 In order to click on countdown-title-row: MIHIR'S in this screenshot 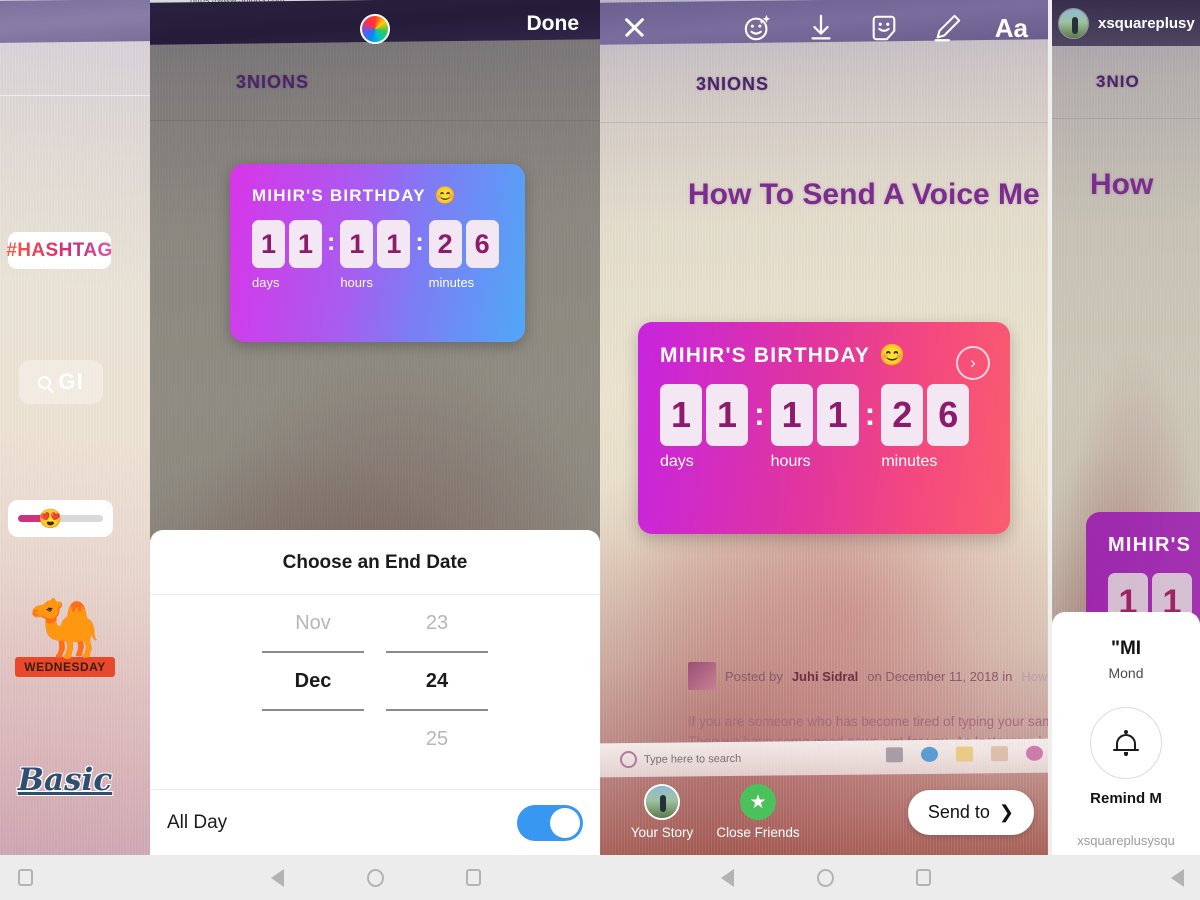, I will do `click(1154, 545)`.